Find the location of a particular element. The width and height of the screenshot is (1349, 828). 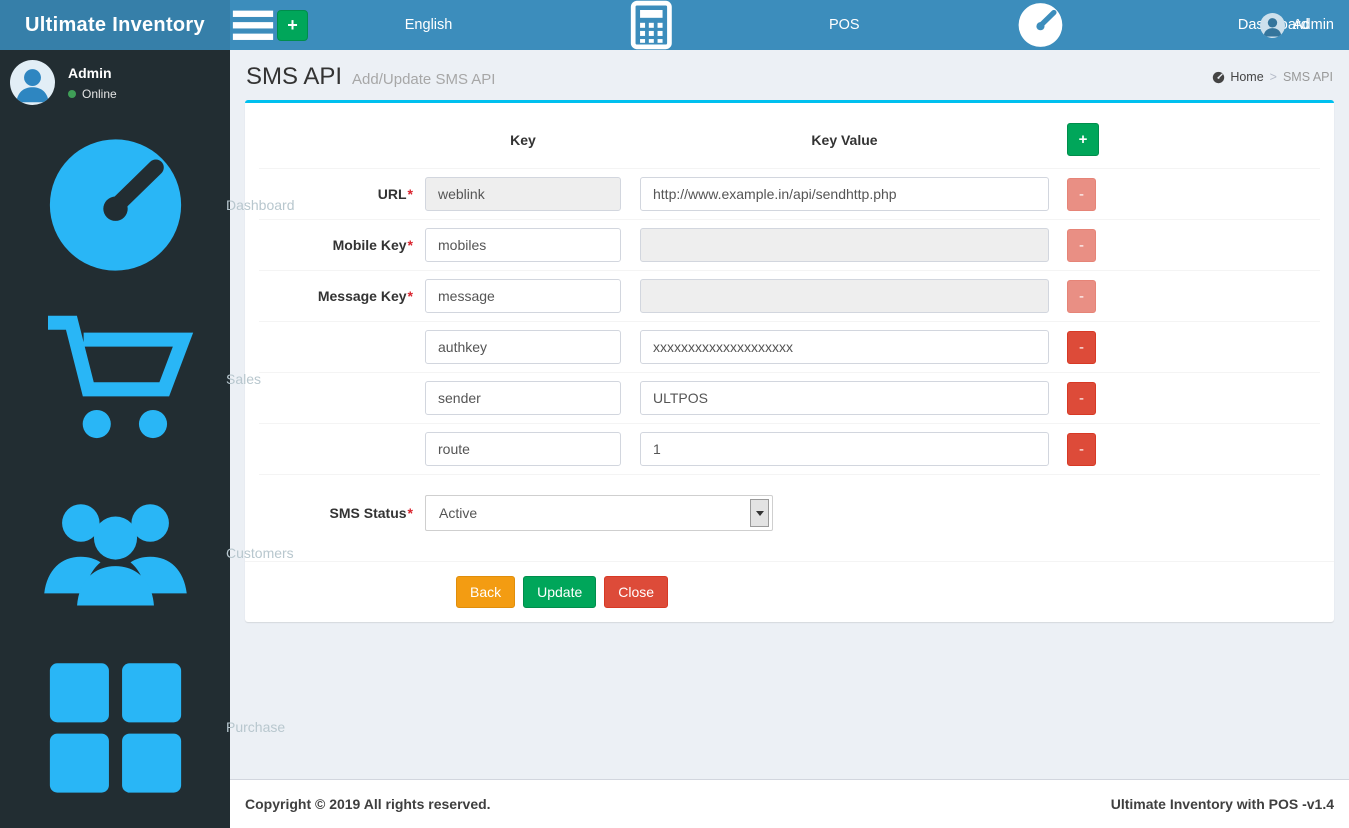

app-title: Ultimate Inventory is located at coordinates (115, 24).